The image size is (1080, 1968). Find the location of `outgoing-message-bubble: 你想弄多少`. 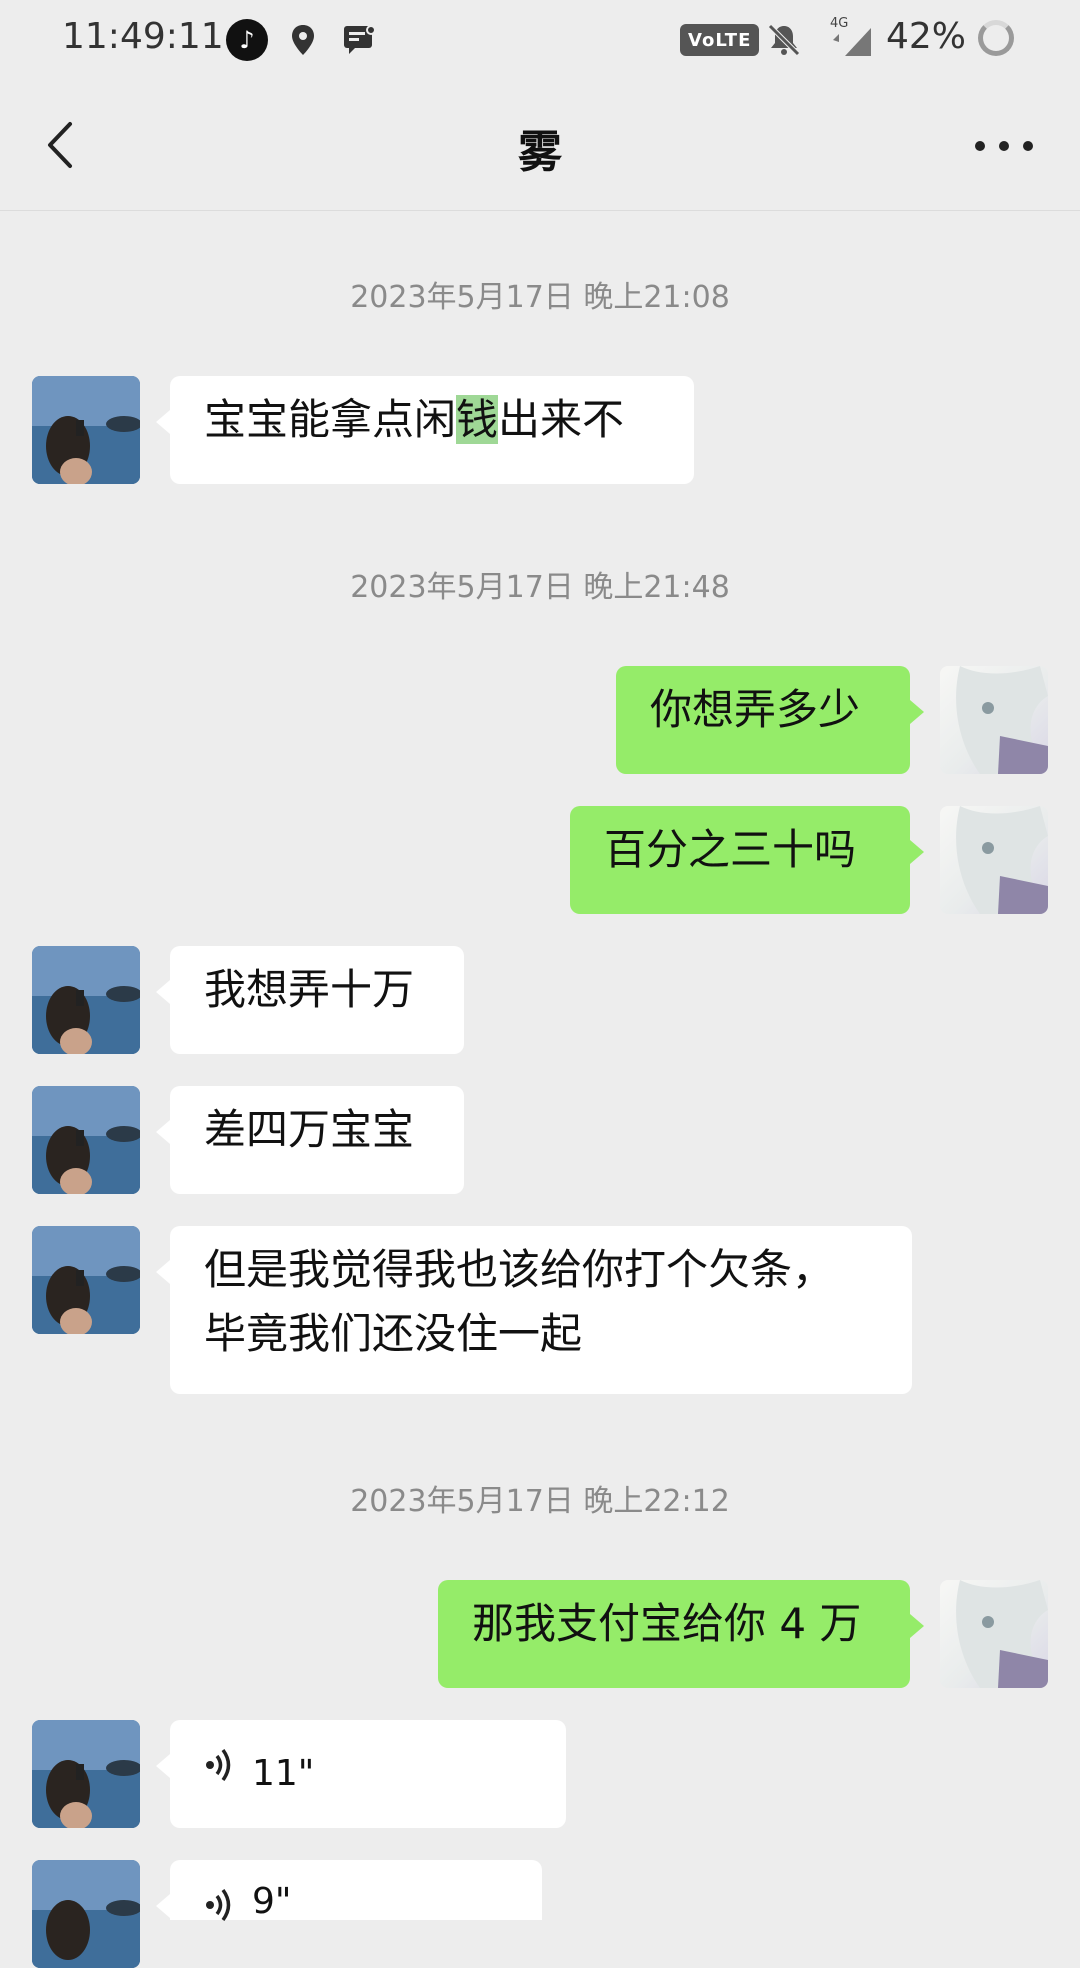

outgoing-message-bubble: 你想弄多少 is located at coordinates (770, 720).